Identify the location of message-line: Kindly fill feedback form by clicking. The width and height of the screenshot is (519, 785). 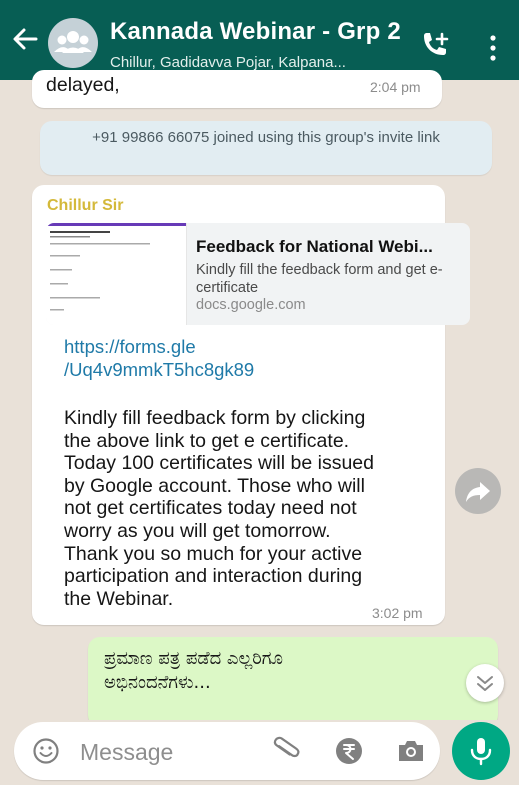
(215, 418).